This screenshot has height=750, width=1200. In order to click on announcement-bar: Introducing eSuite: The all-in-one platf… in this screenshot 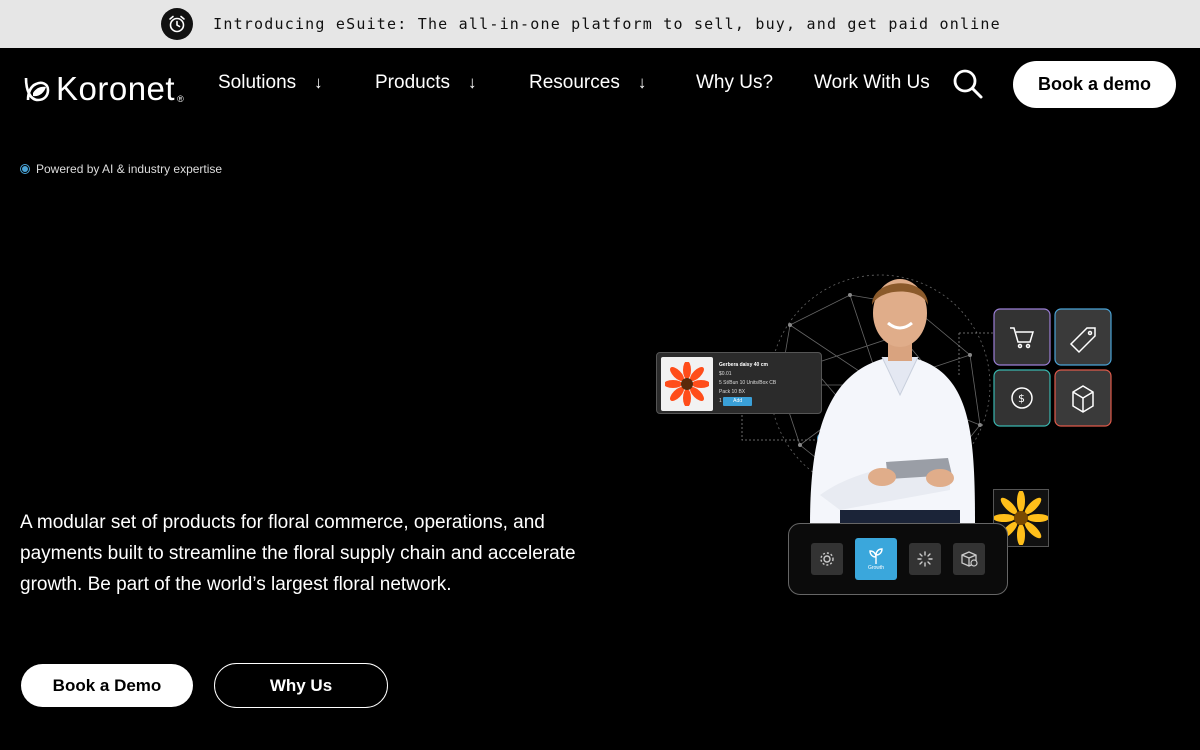, I will do `click(600, 24)`.